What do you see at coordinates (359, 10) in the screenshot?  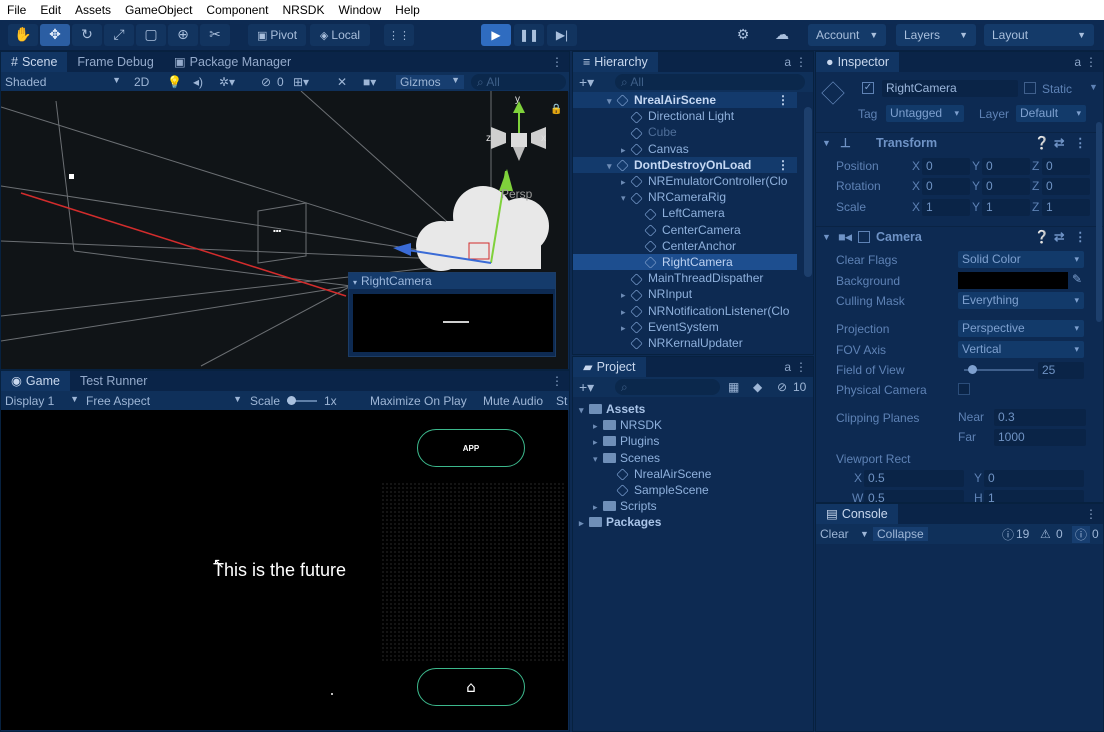 I see `menu-window: Window` at bounding box center [359, 10].